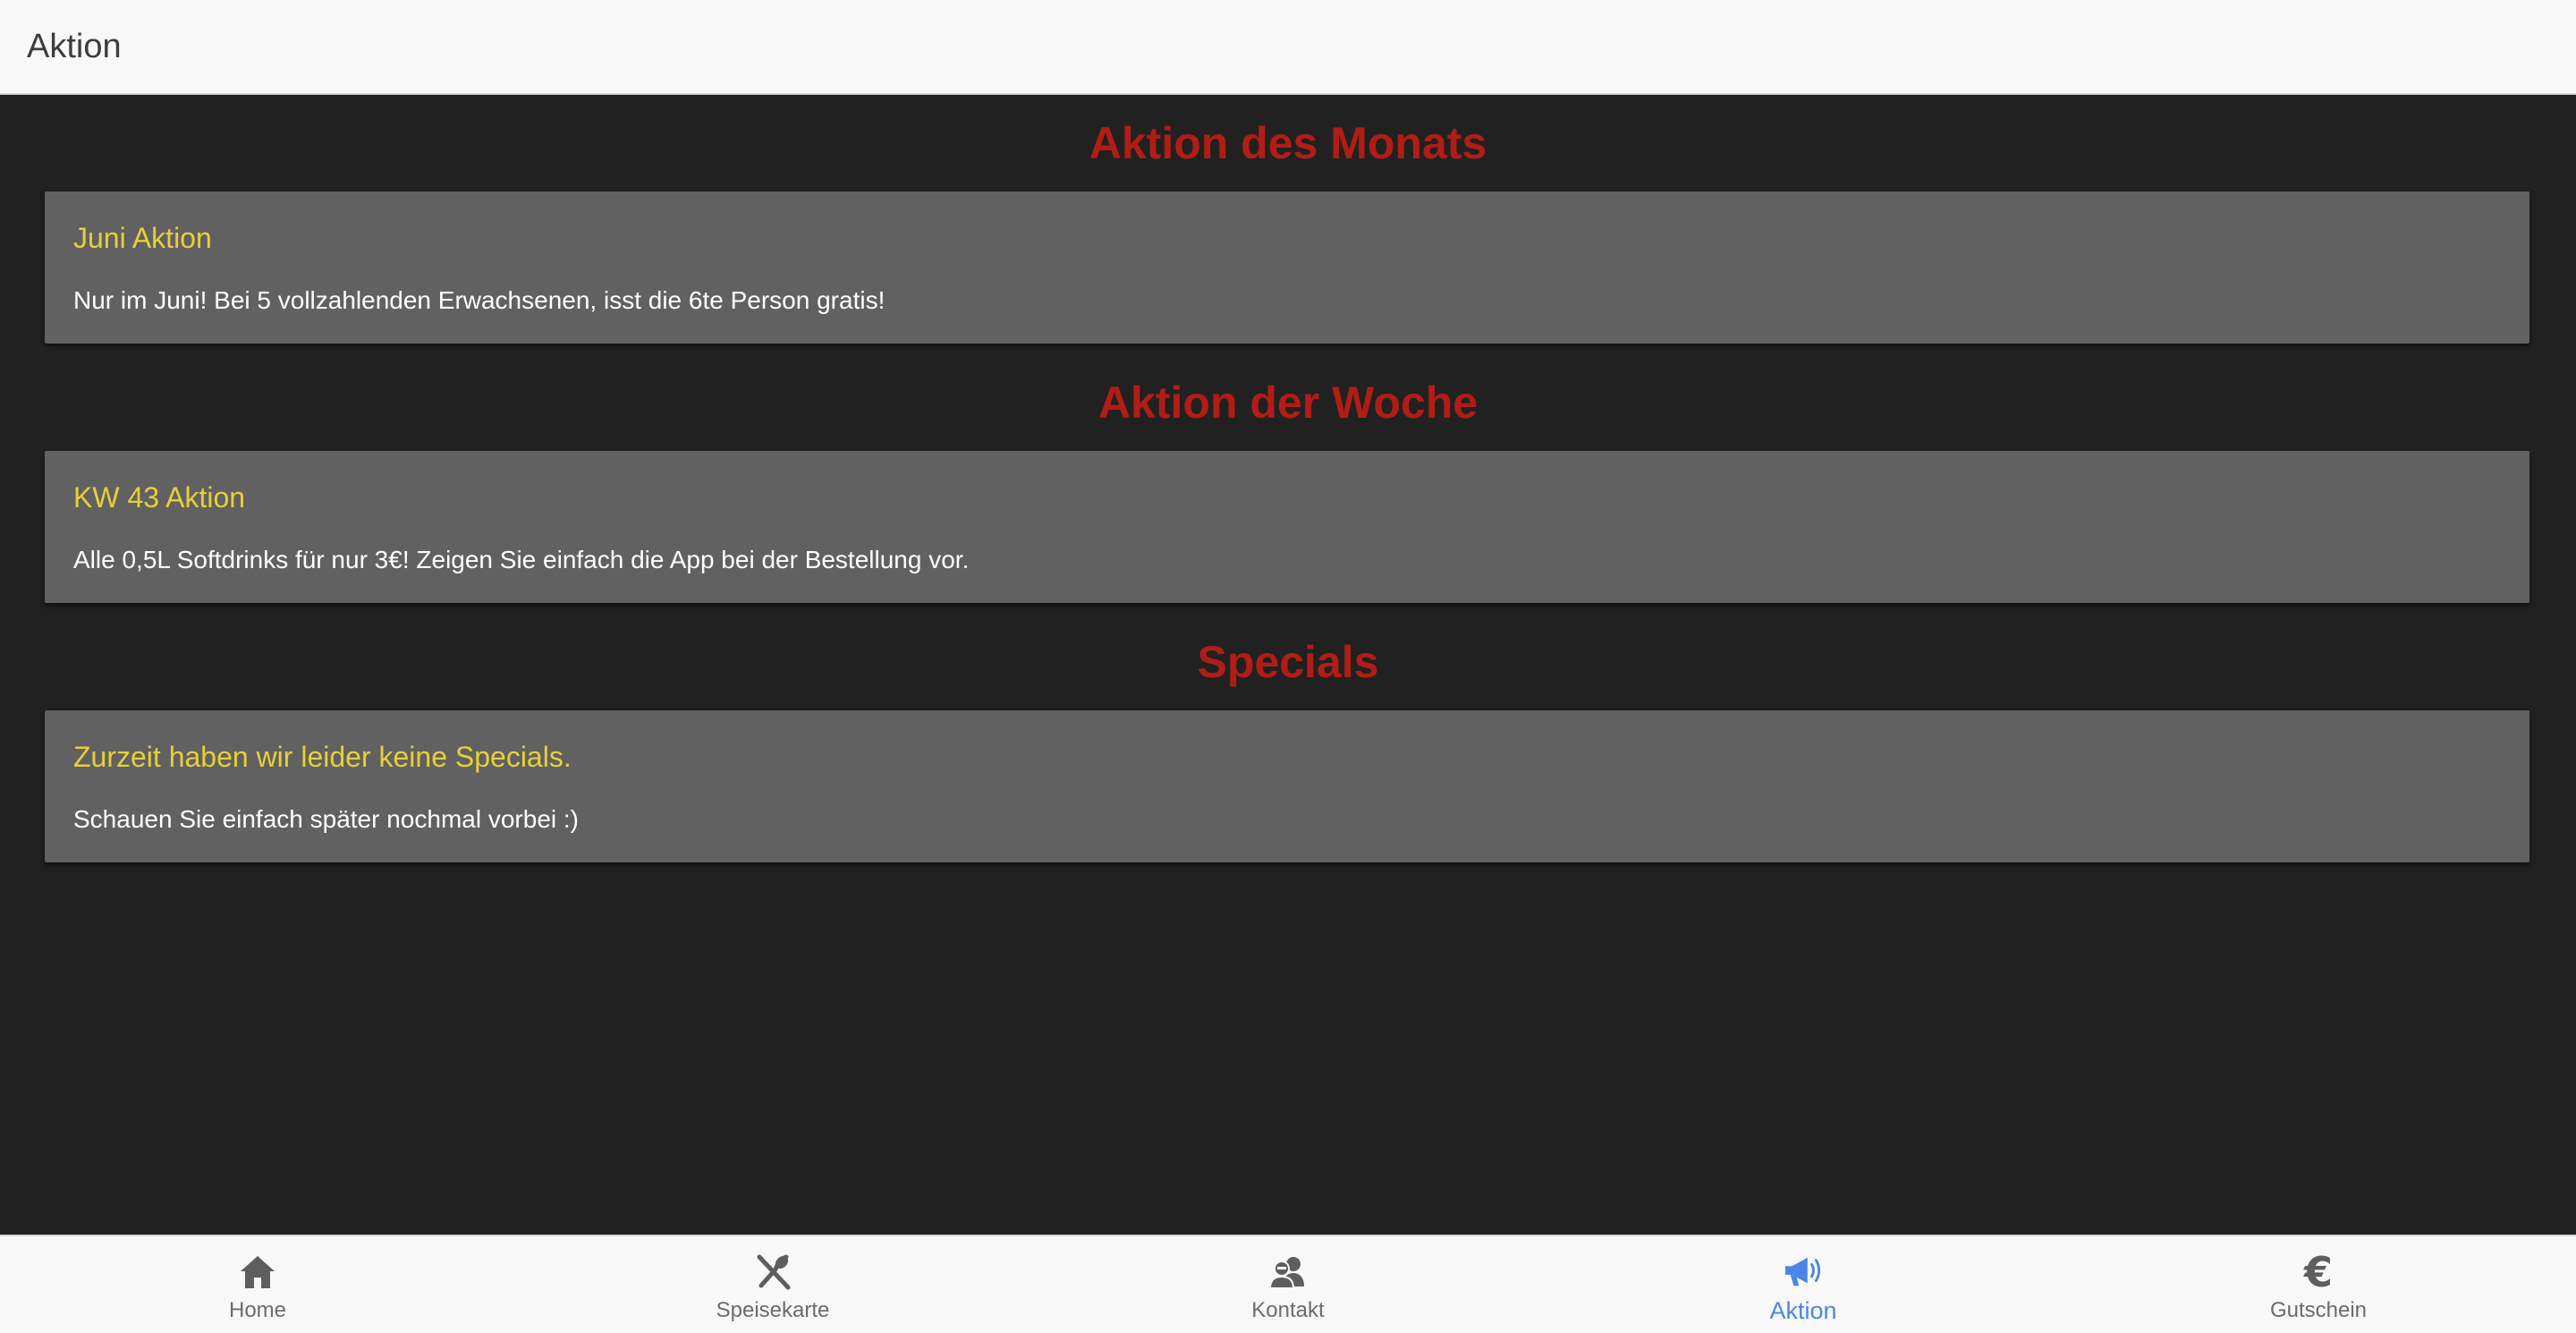 The width and height of the screenshot is (2576, 1333). I want to click on tab-label: Gutschein, so click(2318, 1310).